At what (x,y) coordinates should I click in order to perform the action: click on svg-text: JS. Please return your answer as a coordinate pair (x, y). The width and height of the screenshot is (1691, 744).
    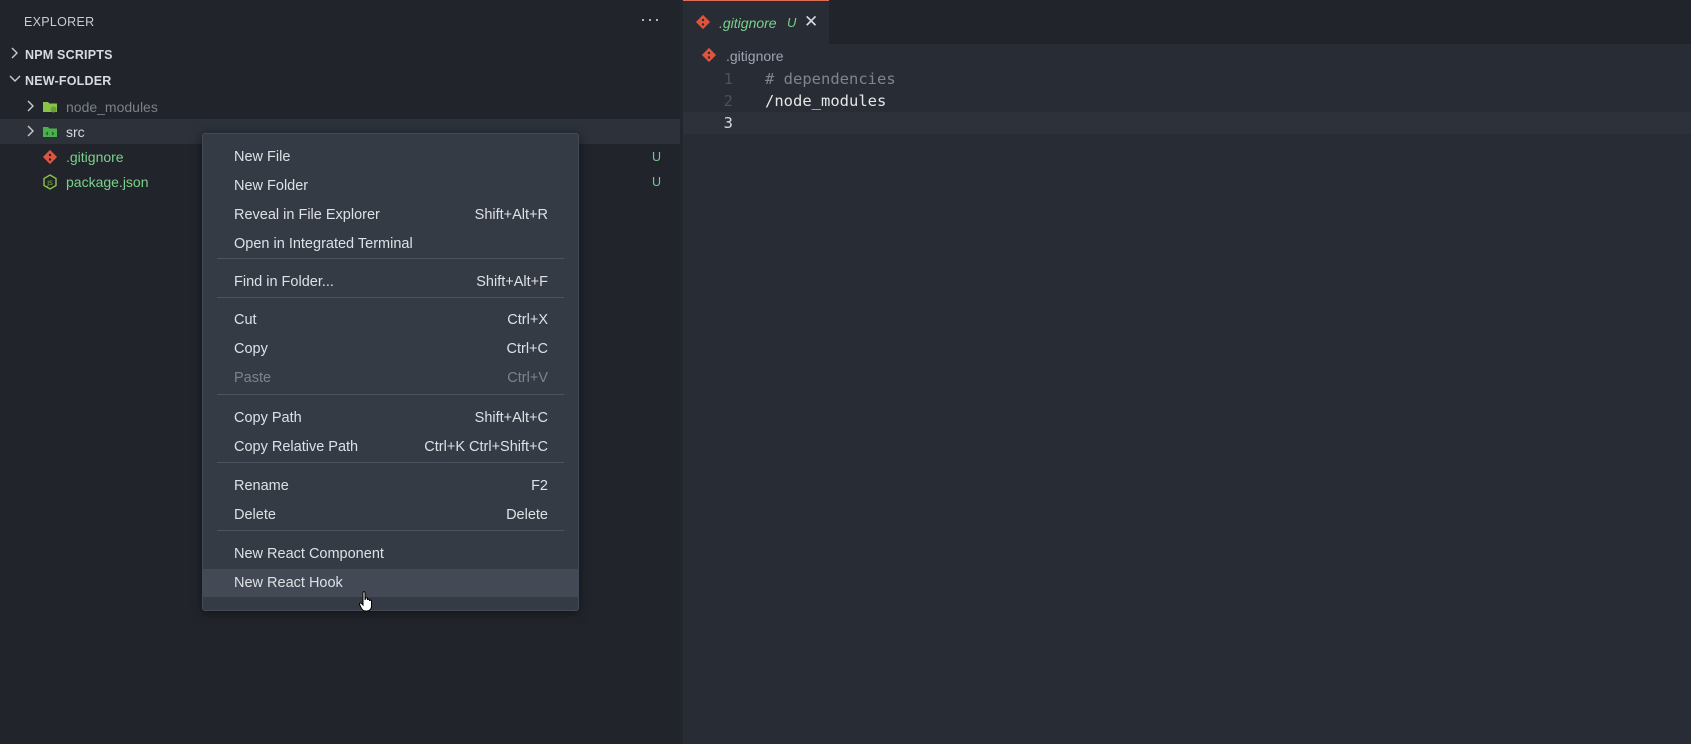
    Looking at the image, I should click on (49, 183).